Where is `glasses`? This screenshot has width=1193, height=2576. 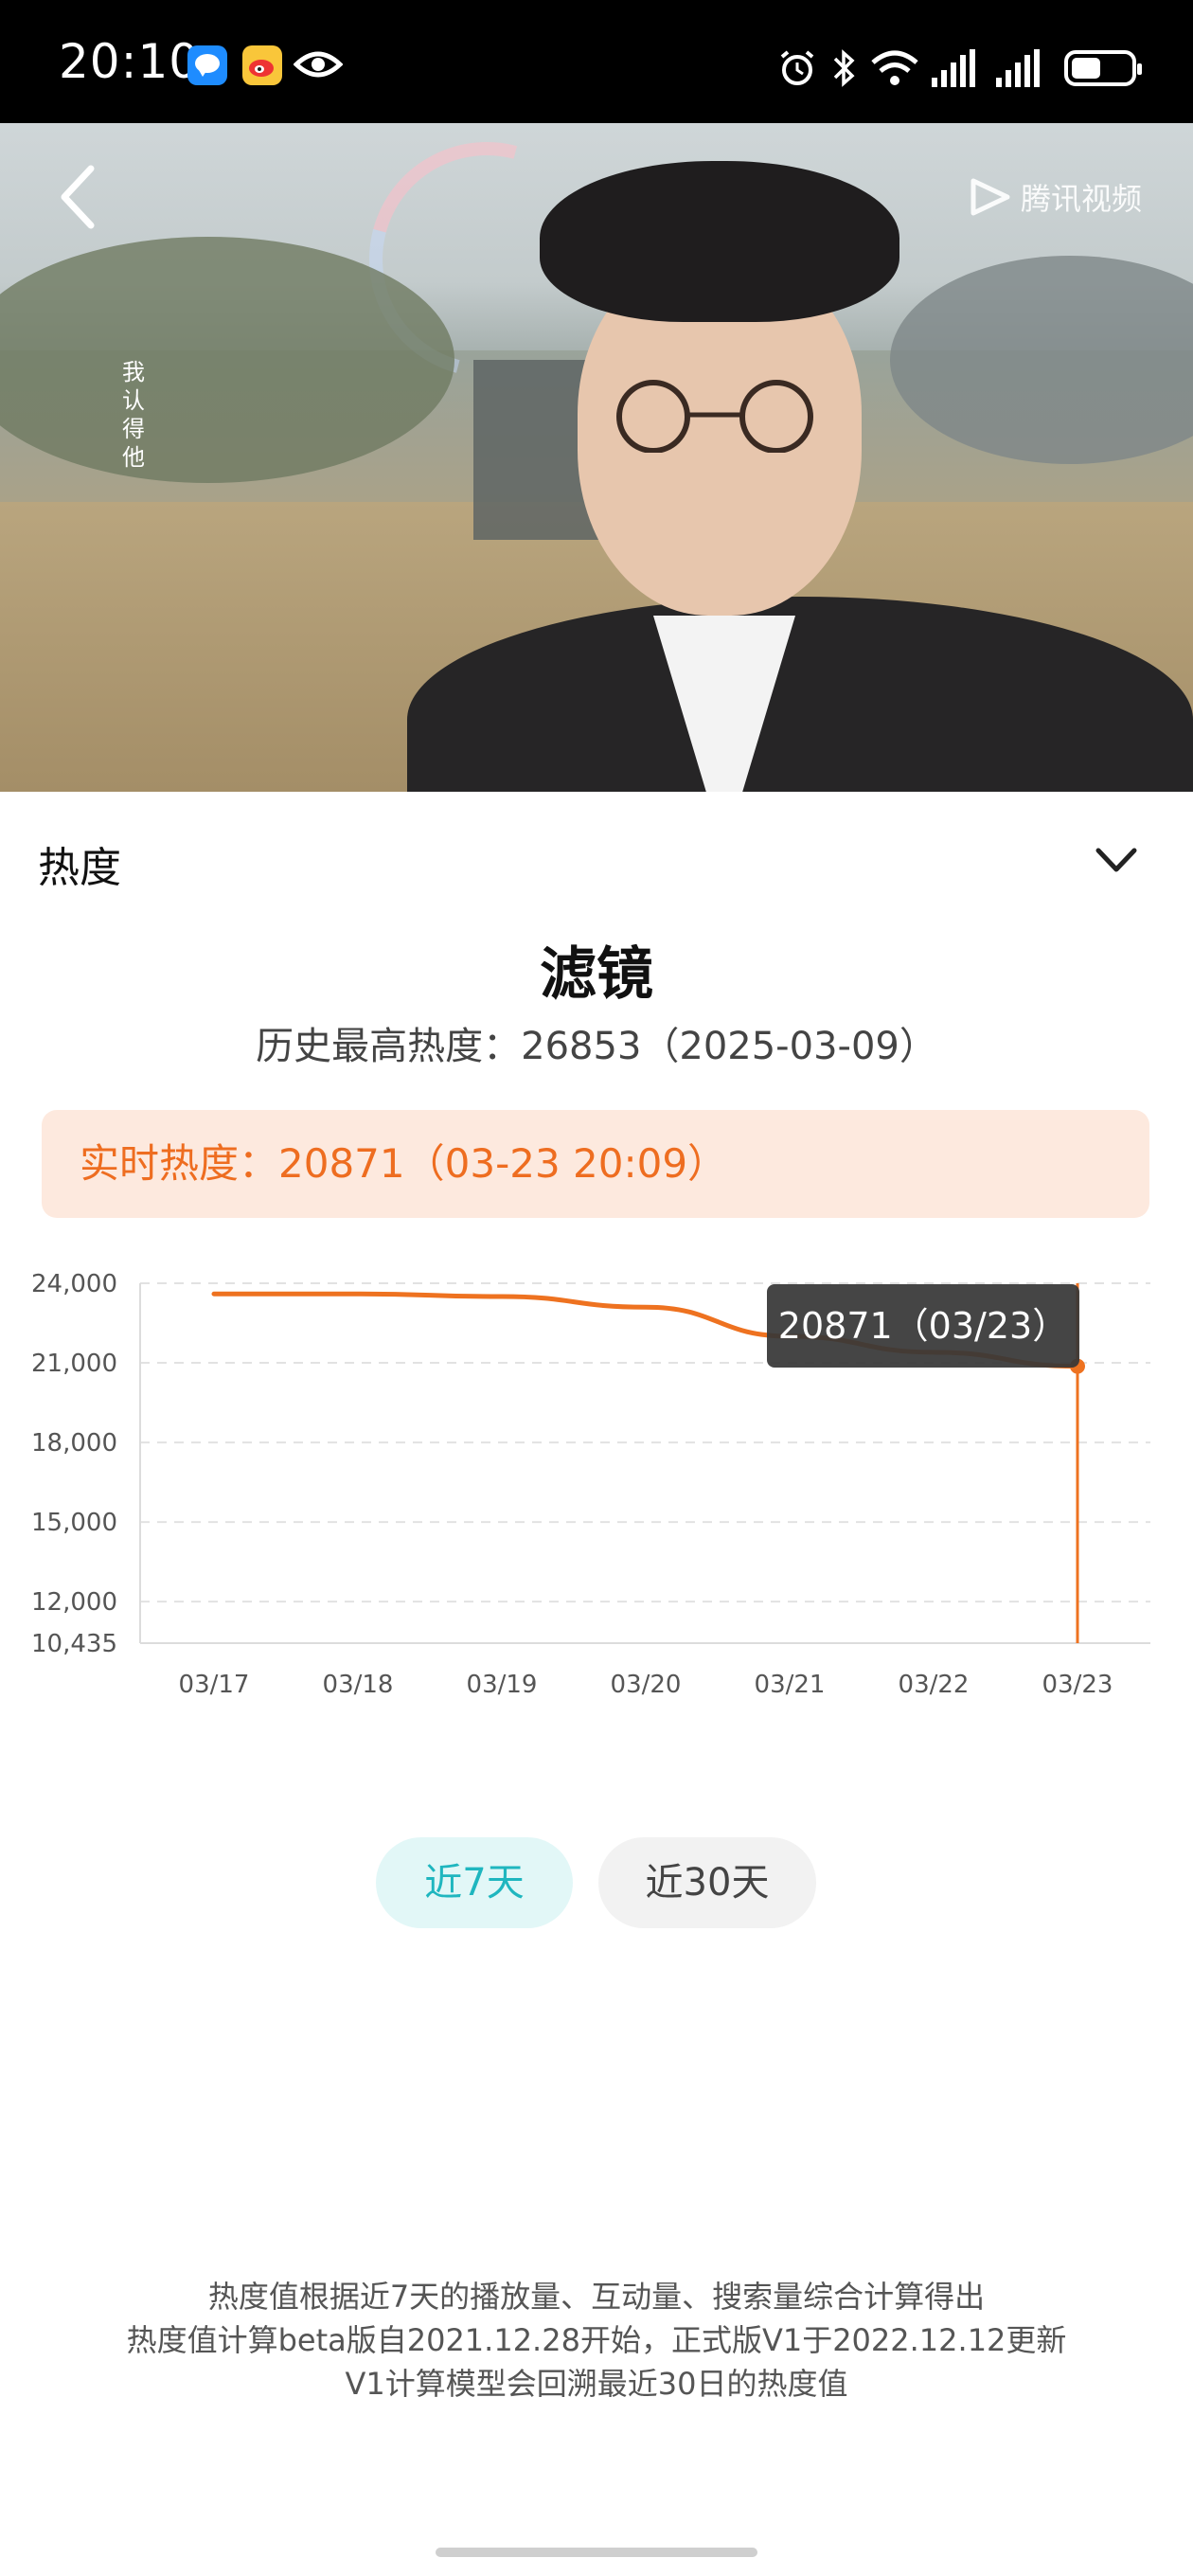
glasses is located at coordinates (714, 416).